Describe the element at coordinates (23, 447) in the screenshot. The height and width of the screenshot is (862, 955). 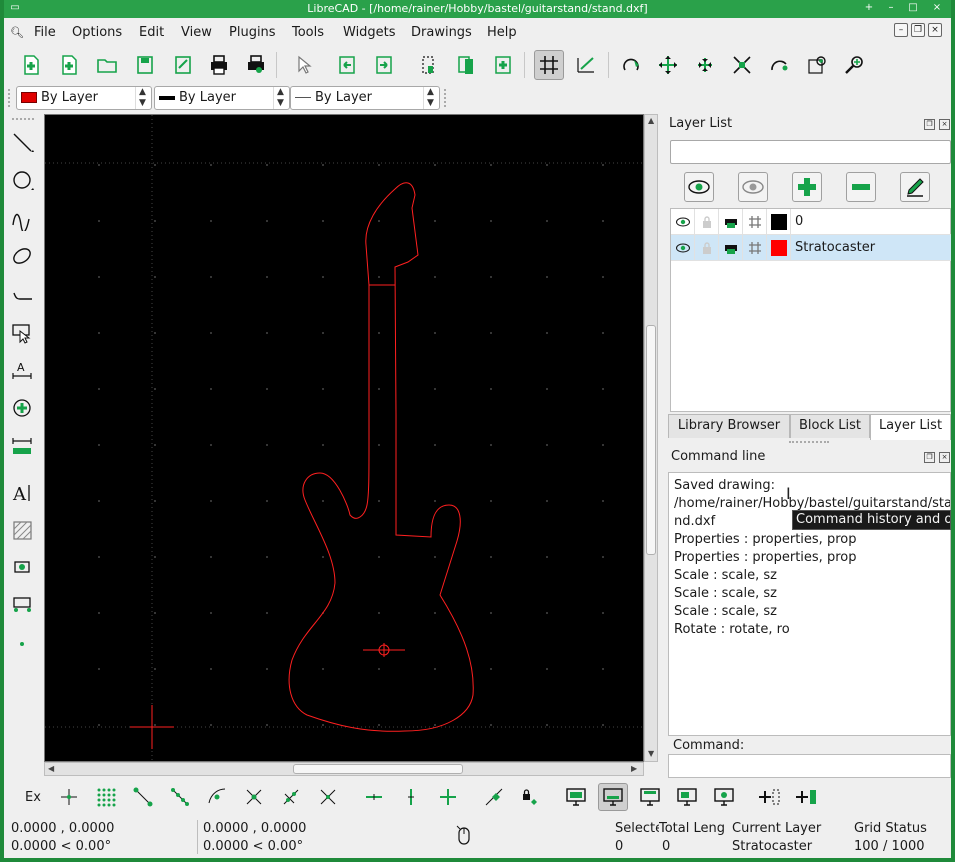
I see `measure-tool-button` at that location.